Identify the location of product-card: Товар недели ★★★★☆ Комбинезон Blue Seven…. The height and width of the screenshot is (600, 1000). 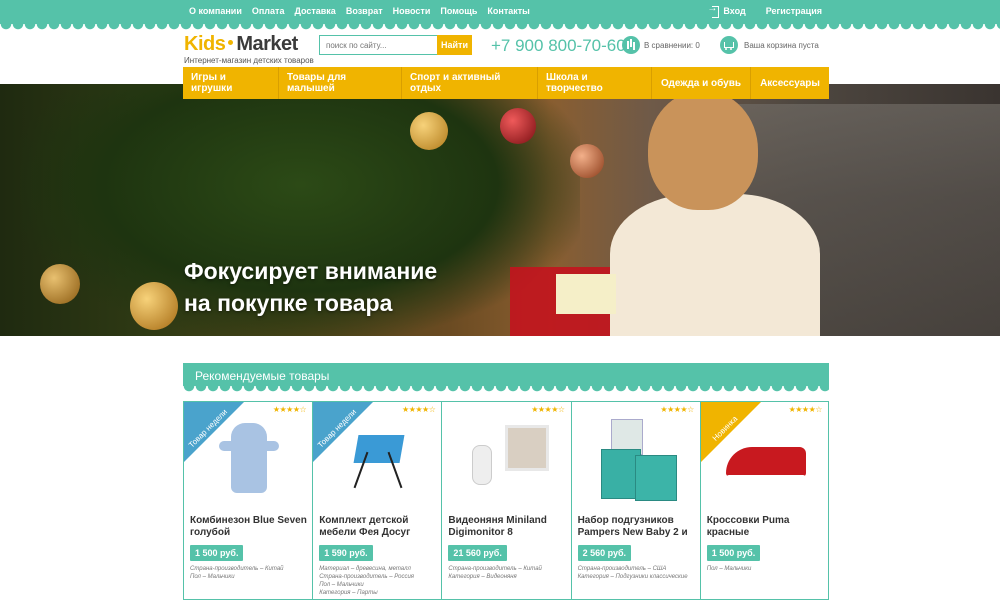
(248, 500).